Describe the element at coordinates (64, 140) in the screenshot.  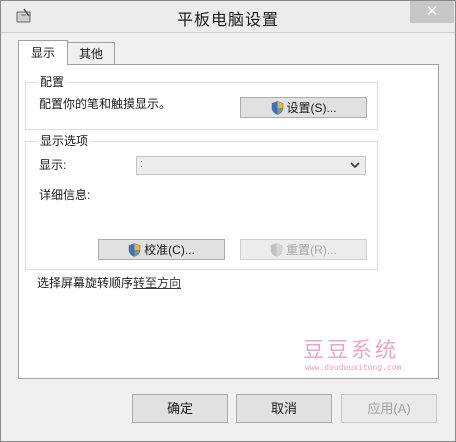
I see `display-options-label: 显示选项` at that location.